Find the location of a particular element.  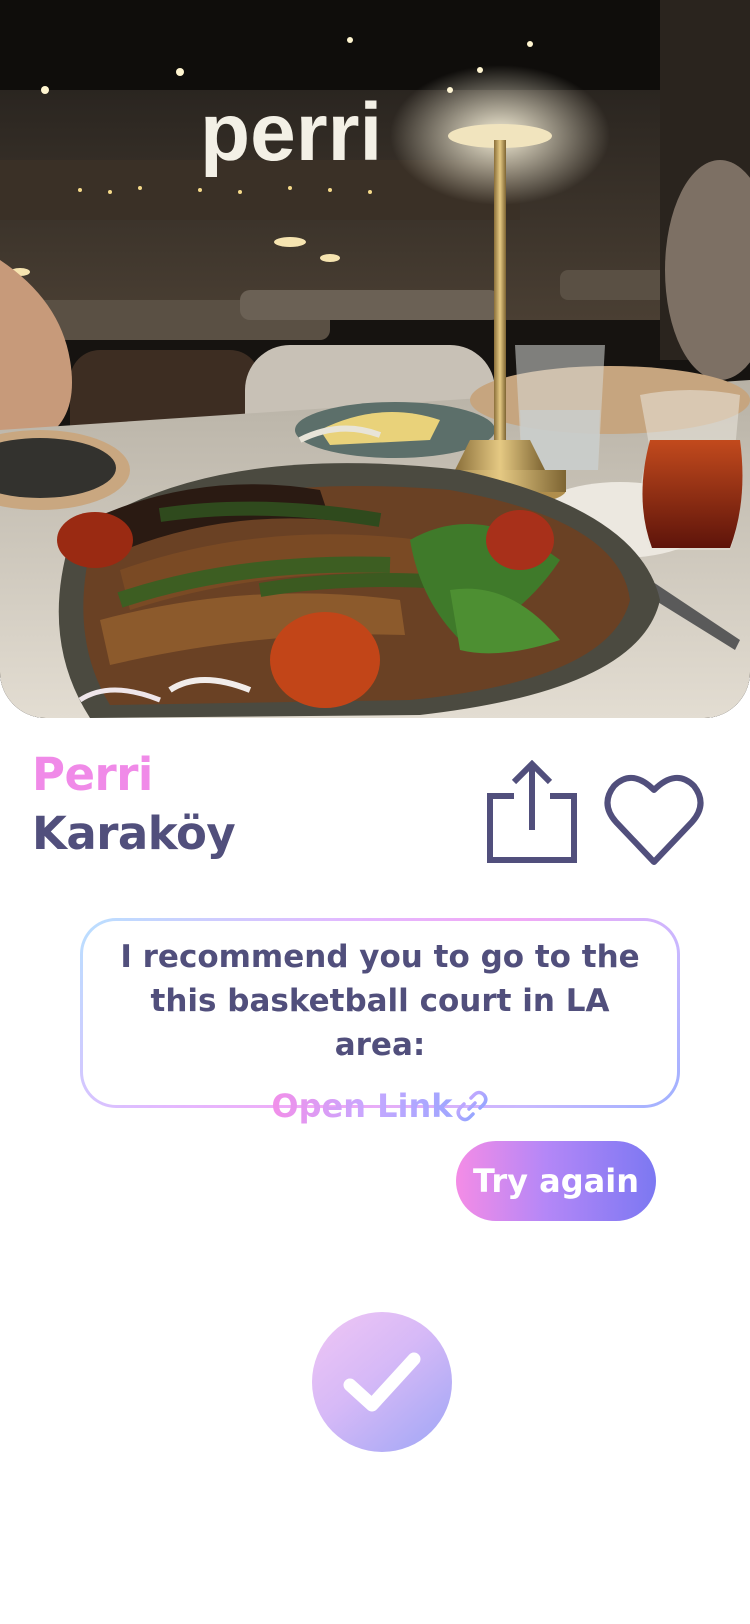

open-link: Open Link is located at coordinates (379, 1106).